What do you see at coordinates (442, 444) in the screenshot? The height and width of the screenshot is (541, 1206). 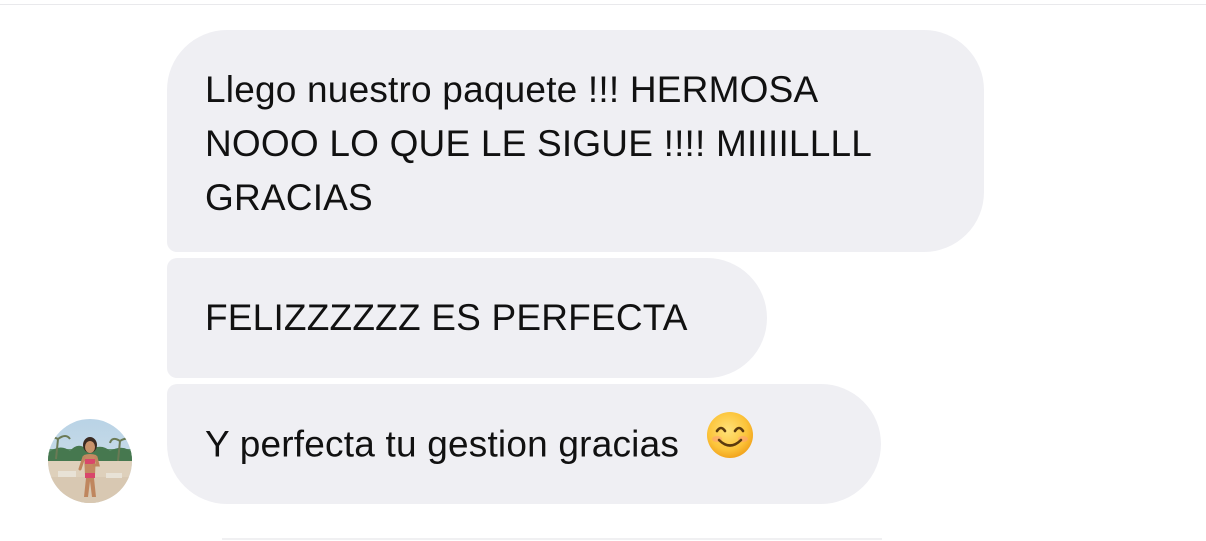 I see `message-text-3: Y perfecta tu gestion gracias` at bounding box center [442, 444].